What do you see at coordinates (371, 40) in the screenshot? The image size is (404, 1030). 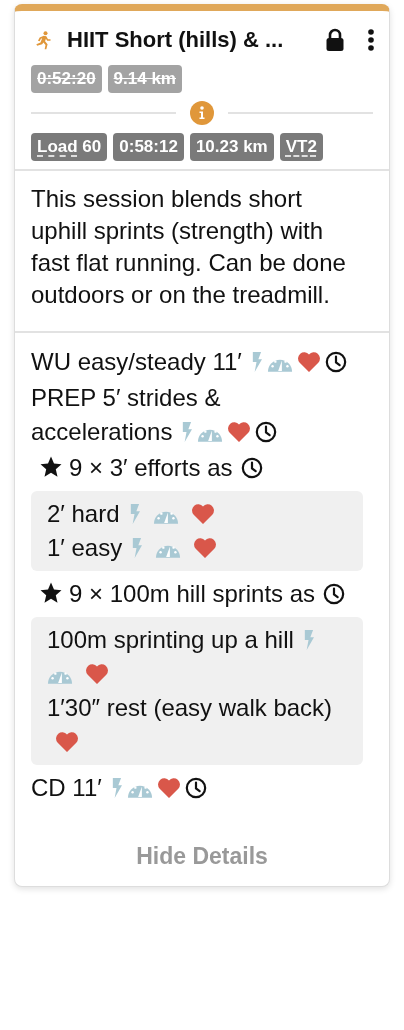 I see `more-options-icon` at bounding box center [371, 40].